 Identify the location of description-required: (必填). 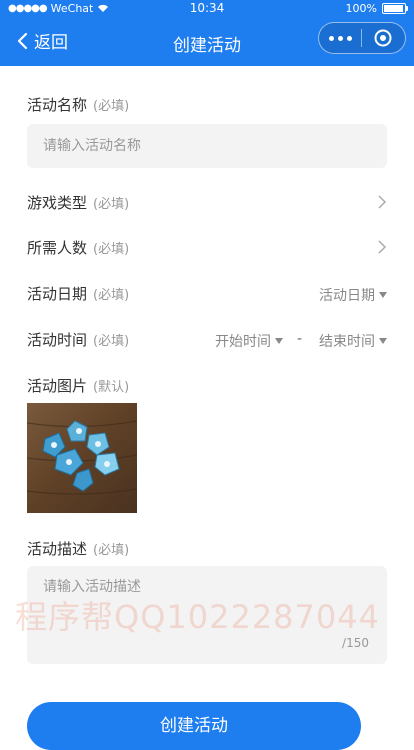
(111, 550).